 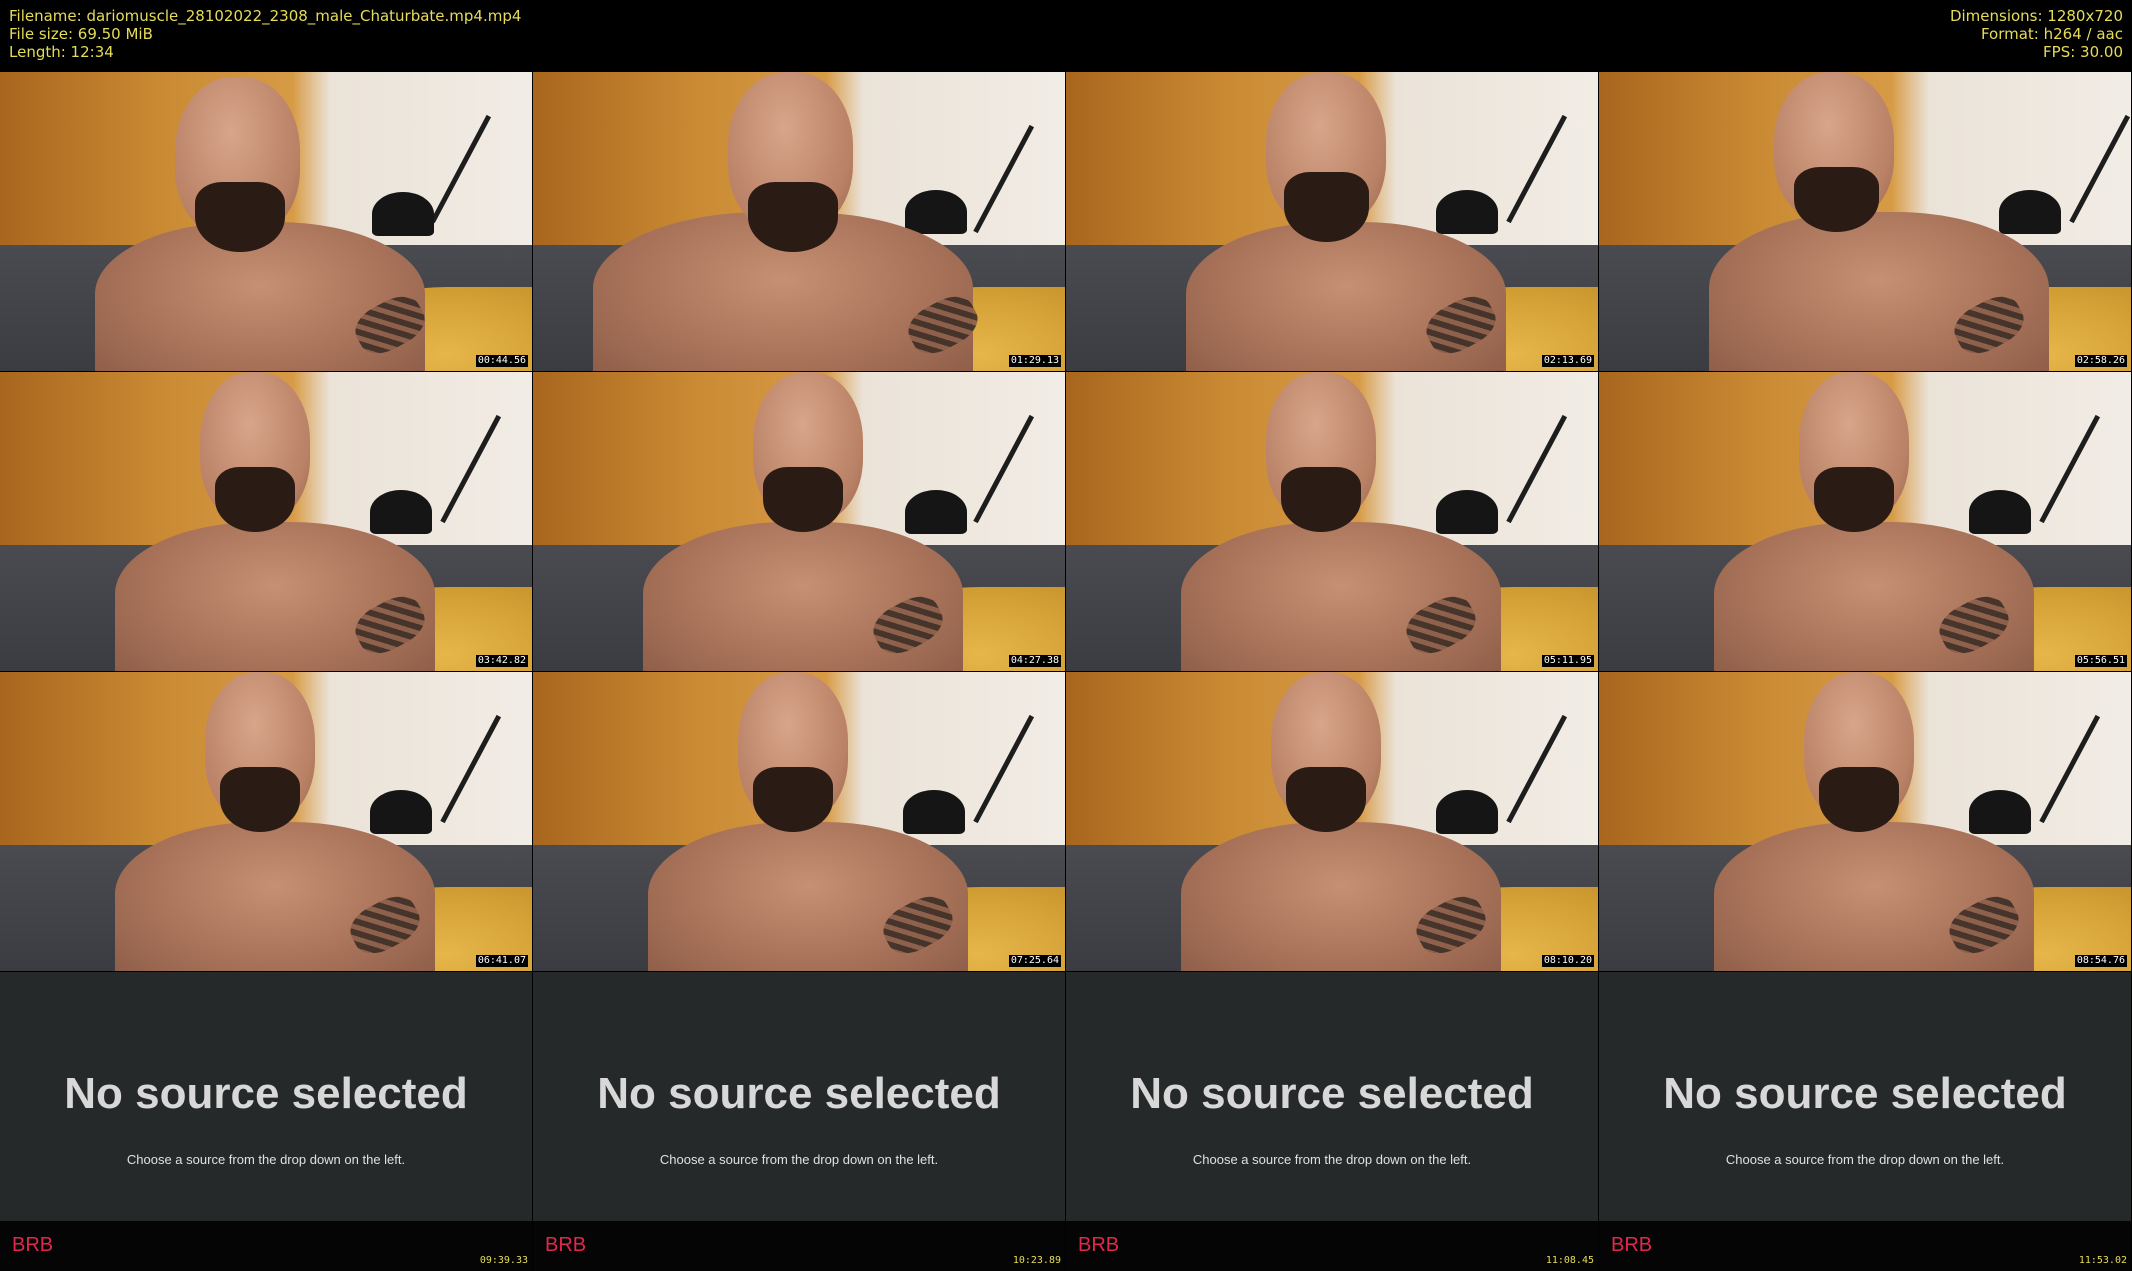 What do you see at coordinates (266, 1246) in the screenshot?
I see `brb-bar: BRB 09:39.33` at bounding box center [266, 1246].